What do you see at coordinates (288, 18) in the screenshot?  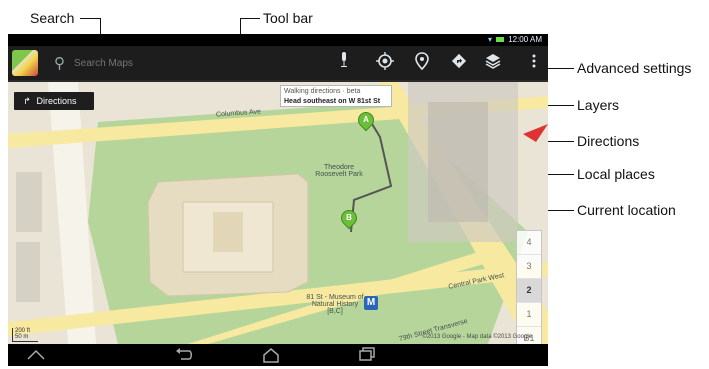 I see `toolbar-callout-label: Tool bar` at bounding box center [288, 18].